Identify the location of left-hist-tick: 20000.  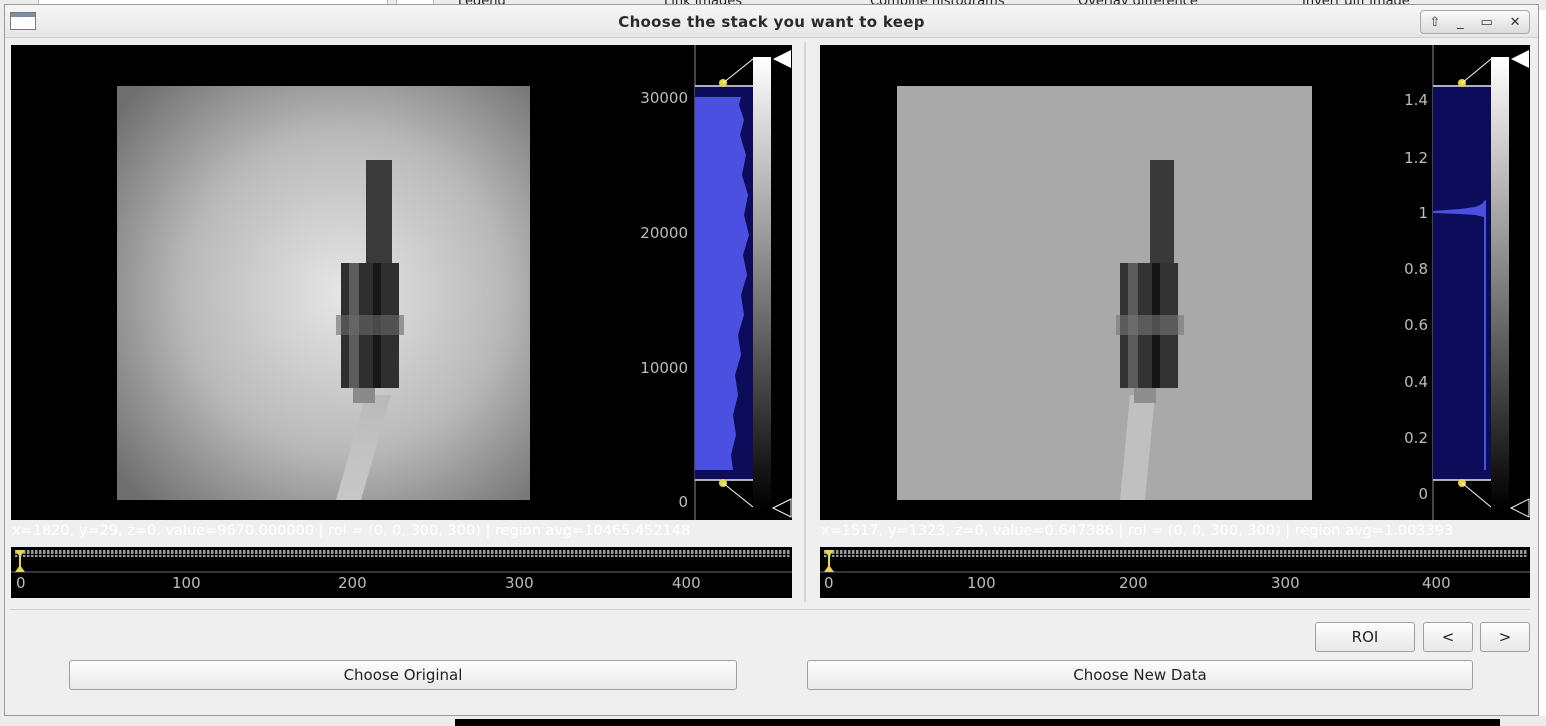
(664, 233).